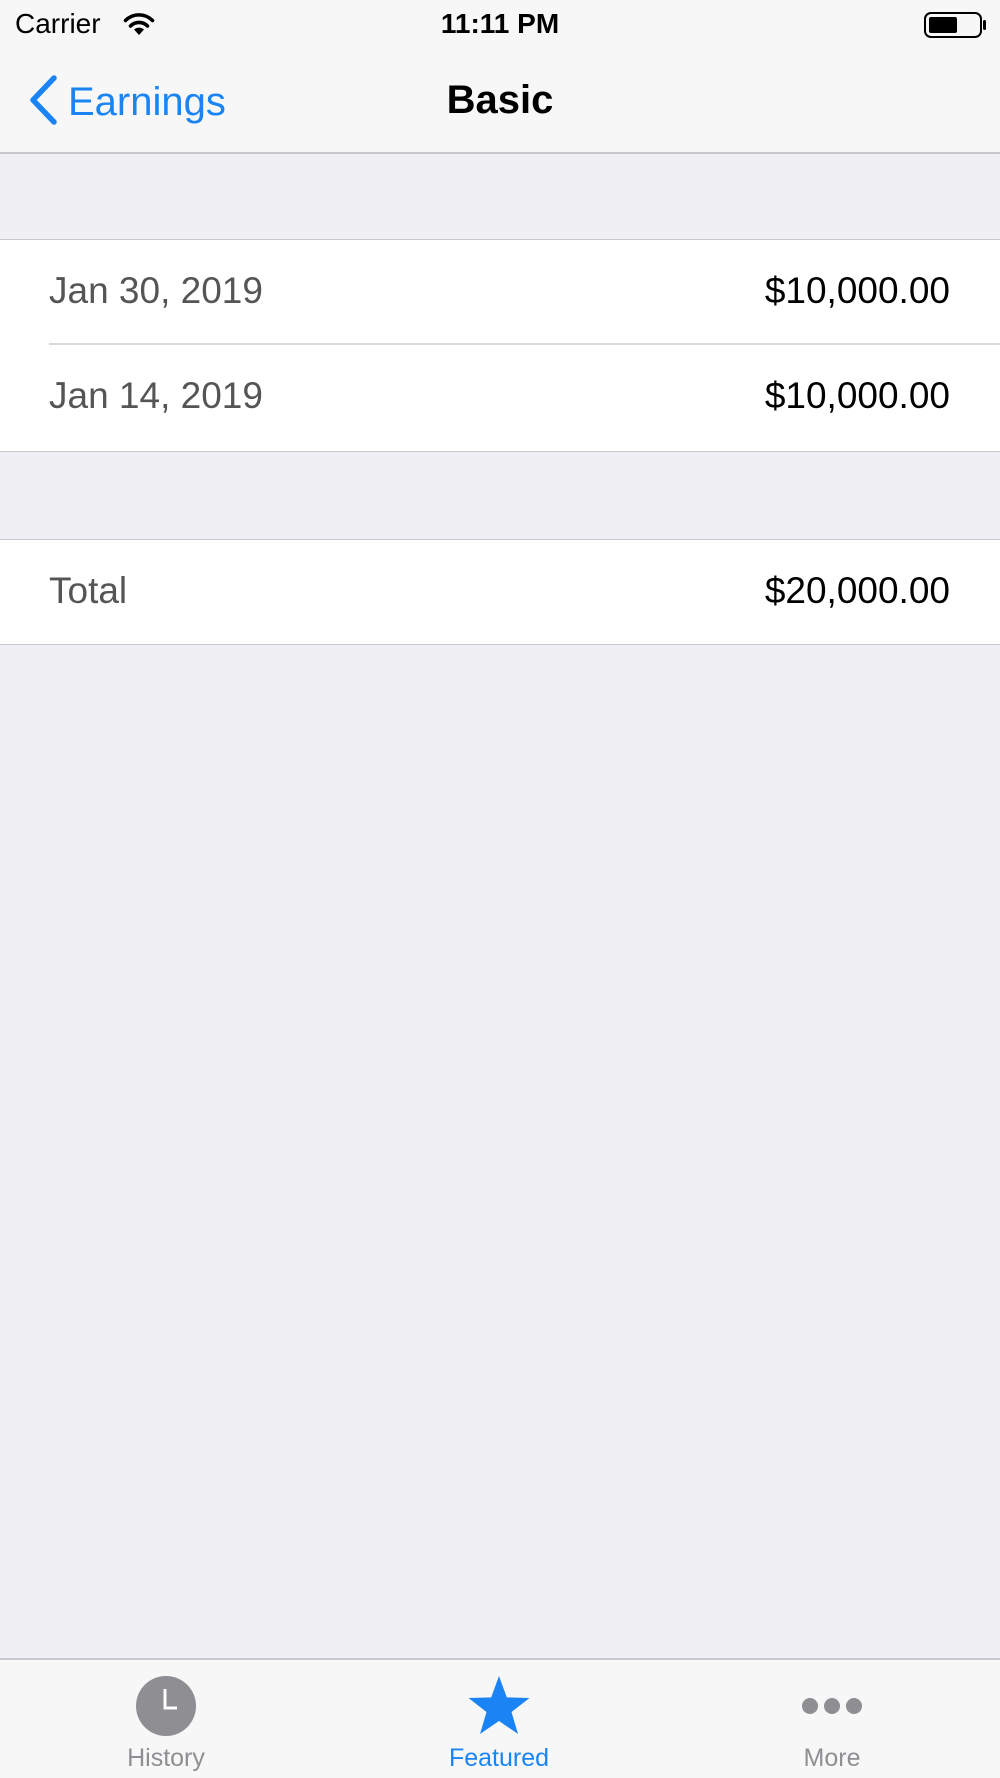  Describe the element at coordinates (857, 590) in the screenshot. I see `total-amount: $20,000.00` at that location.